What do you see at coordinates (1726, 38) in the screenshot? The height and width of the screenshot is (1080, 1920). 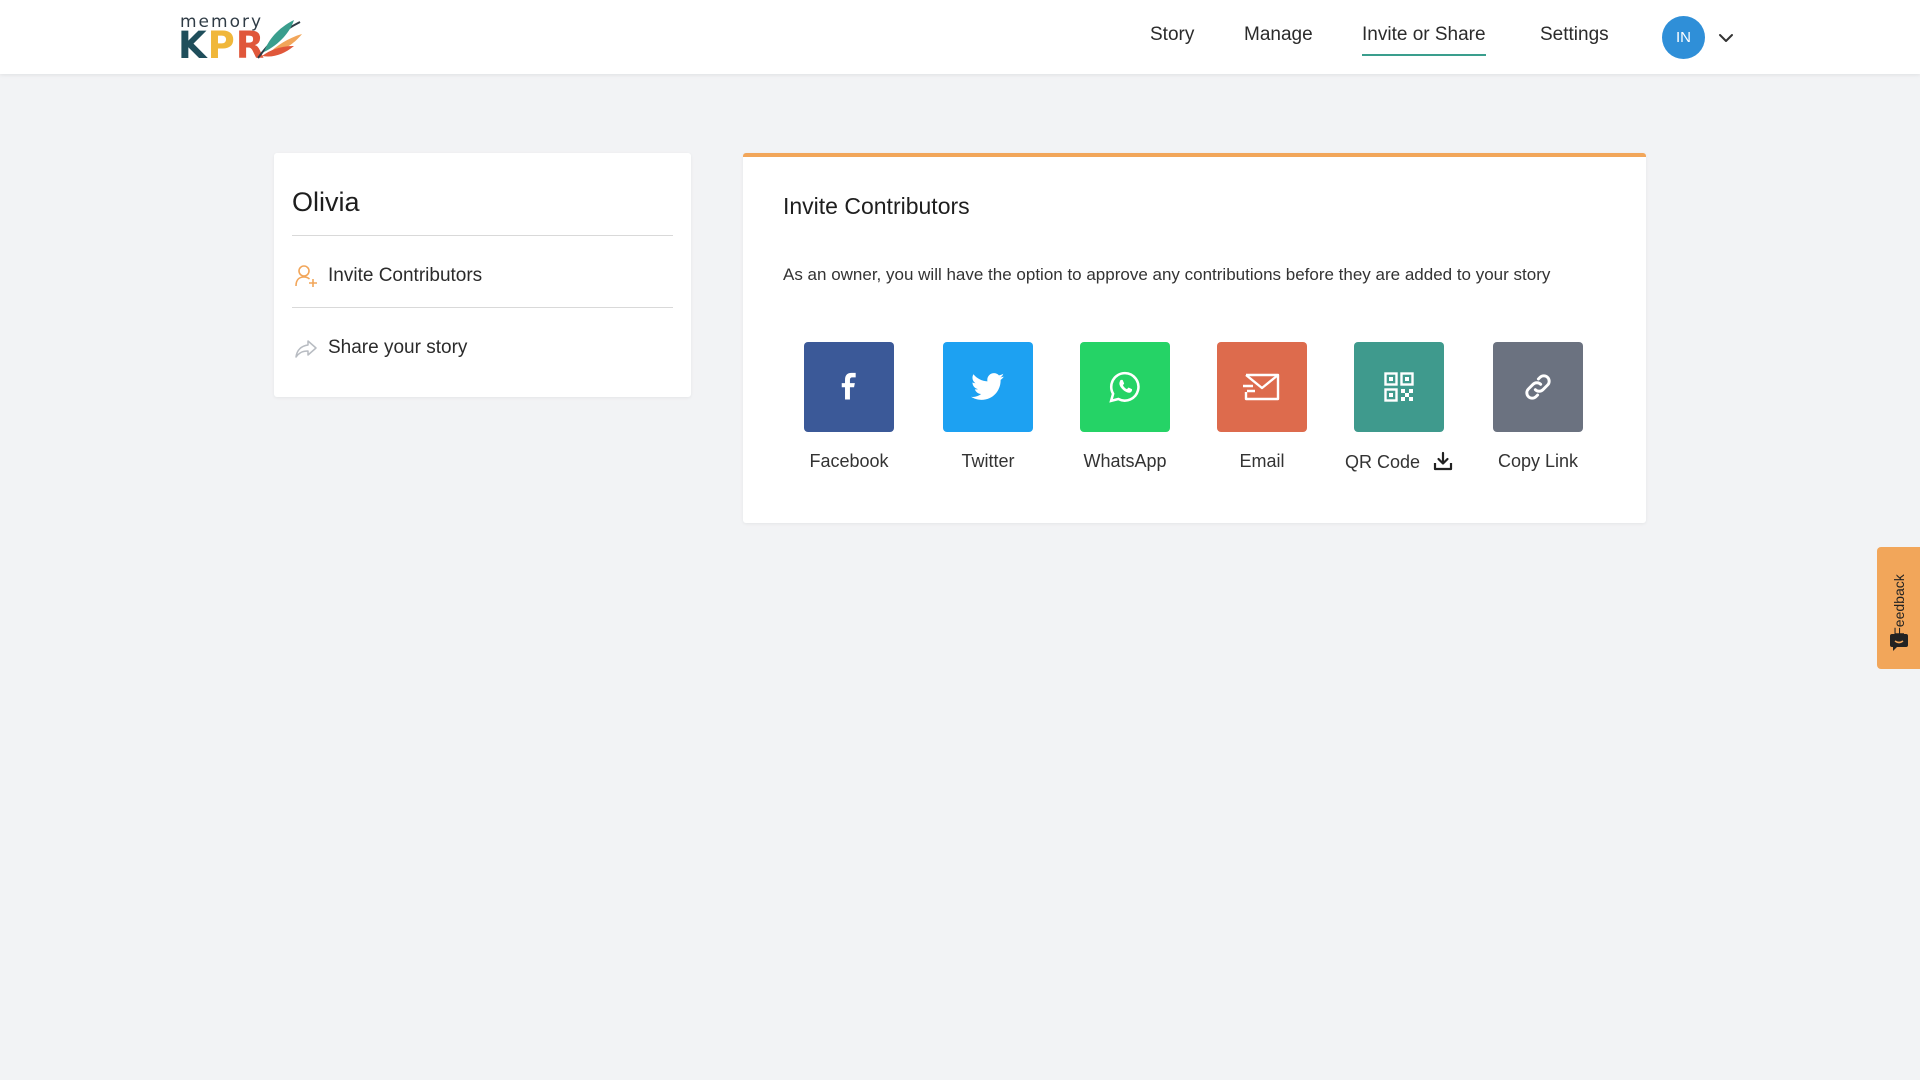 I see `chevron-down-icon` at bounding box center [1726, 38].